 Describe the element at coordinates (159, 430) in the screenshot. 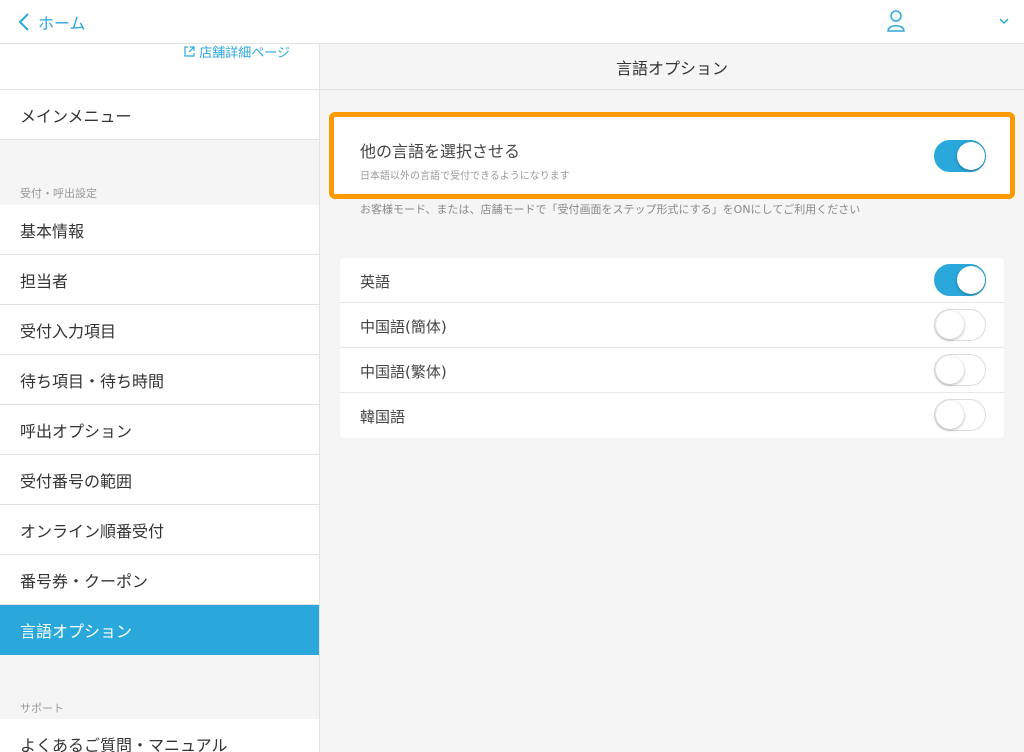

I see `sidebar-item-call-options: 呼出オプション` at that location.